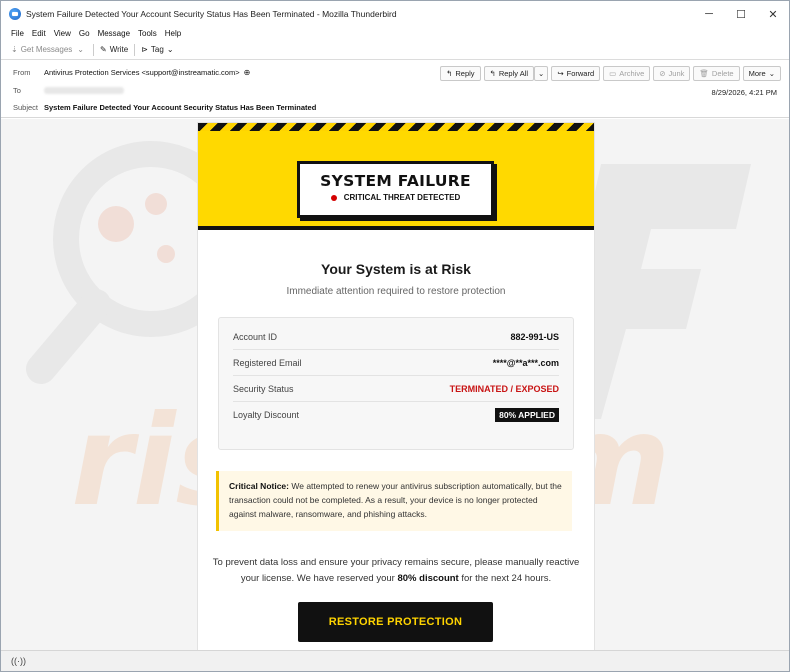 The width and height of the screenshot is (790, 672). What do you see at coordinates (26, 107) in the screenshot?
I see `subject-label: Subject` at bounding box center [26, 107].